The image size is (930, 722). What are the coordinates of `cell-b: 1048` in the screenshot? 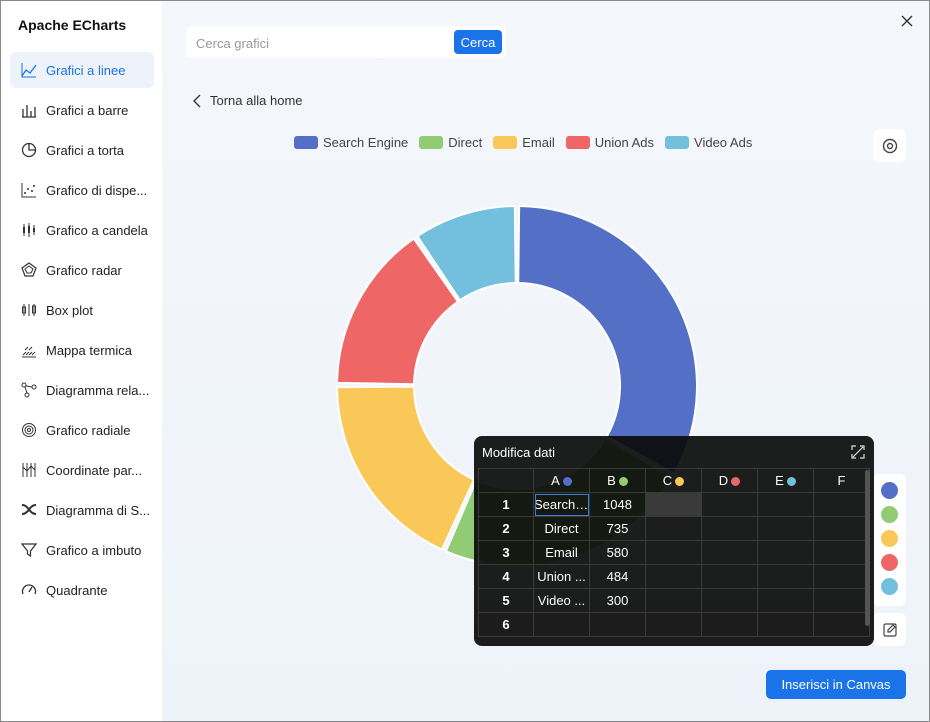 It's located at (617, 504).